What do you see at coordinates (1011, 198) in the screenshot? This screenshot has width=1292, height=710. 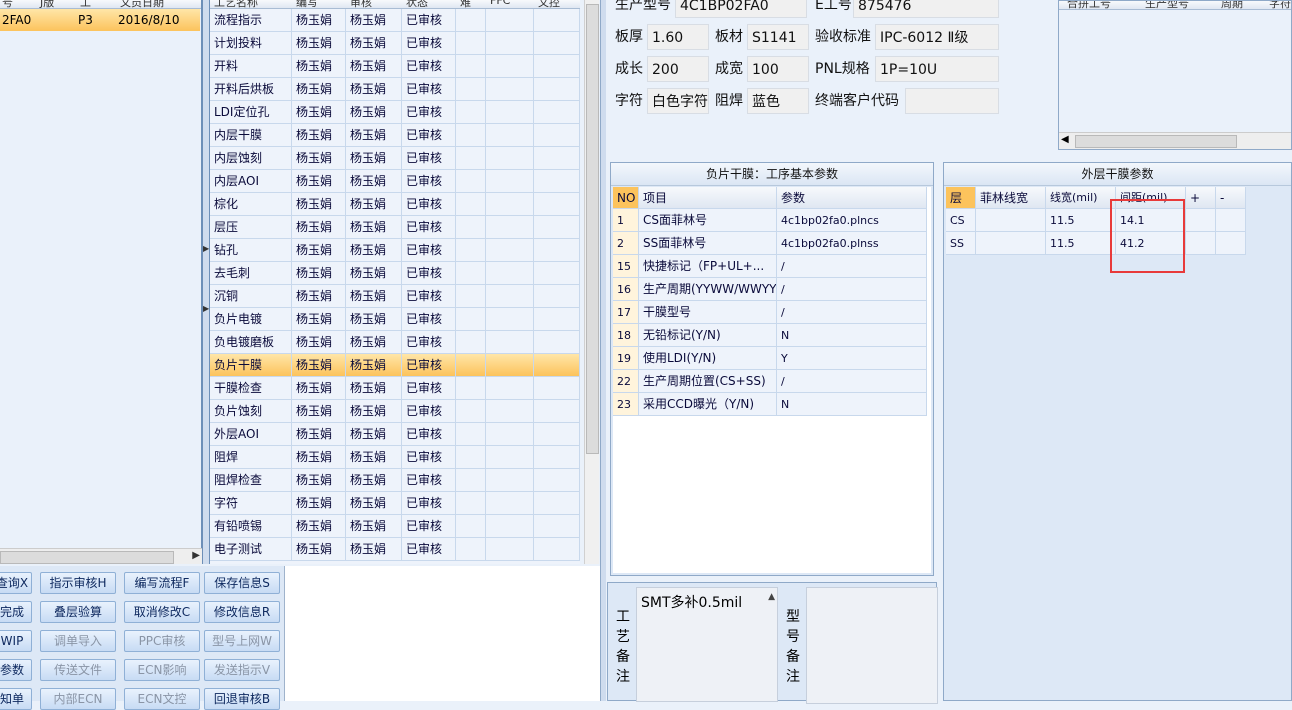 I see `outer-header-cell: 菲林线宽` at bounding box center [1011, 198].